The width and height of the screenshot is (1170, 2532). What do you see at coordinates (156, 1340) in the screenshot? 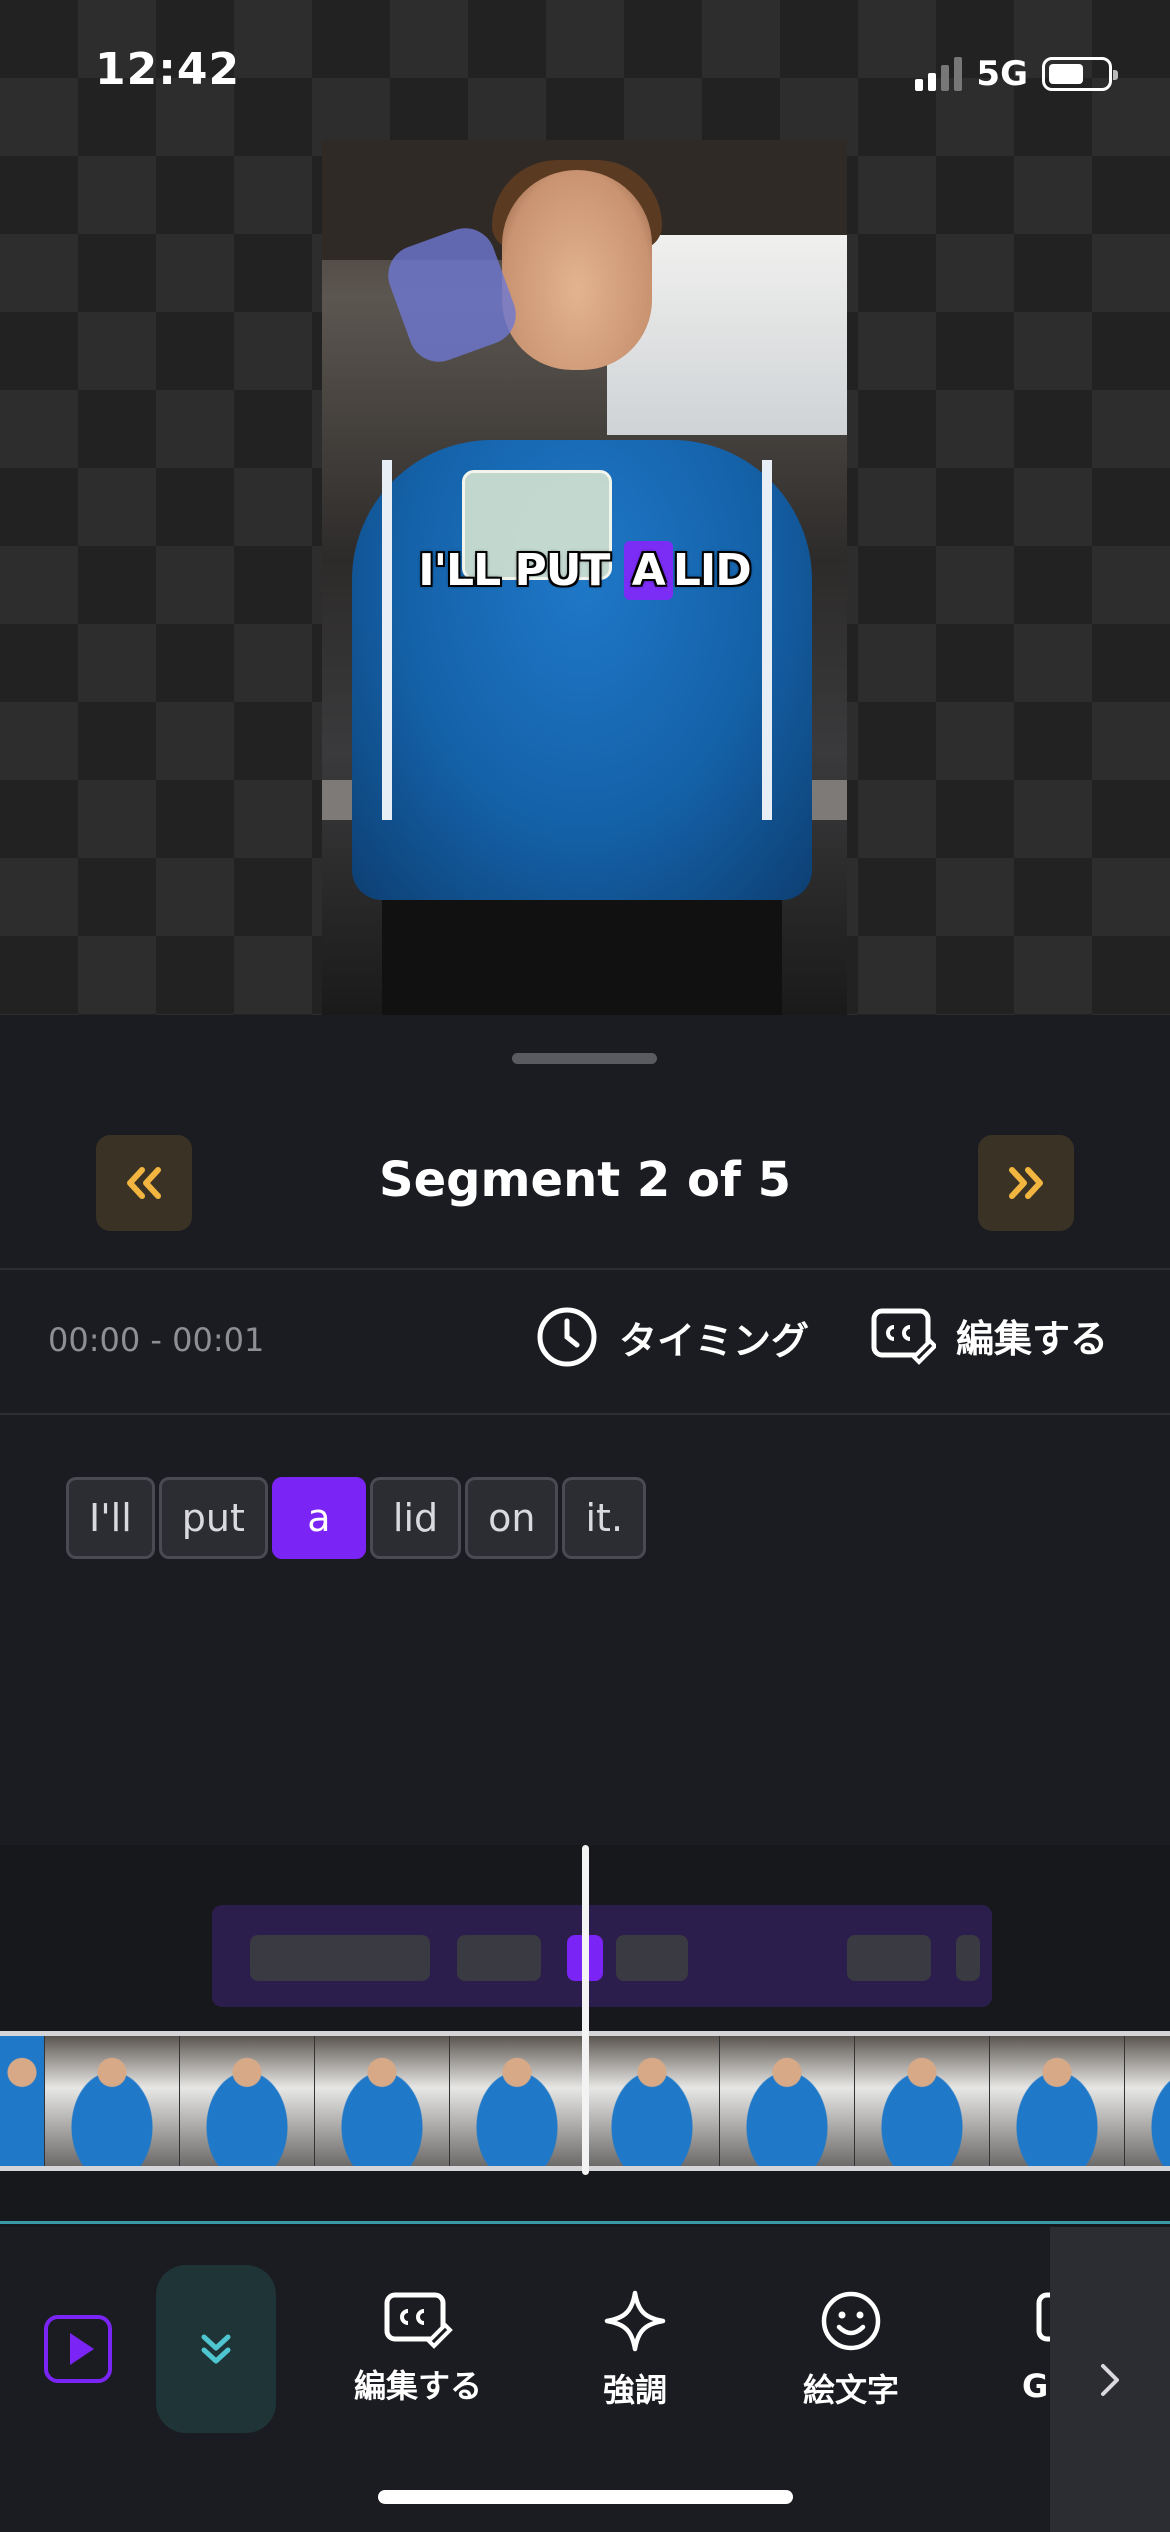
I see `segment-time-range: 00:00 - 00:01` at bounding box center [156, 1340].